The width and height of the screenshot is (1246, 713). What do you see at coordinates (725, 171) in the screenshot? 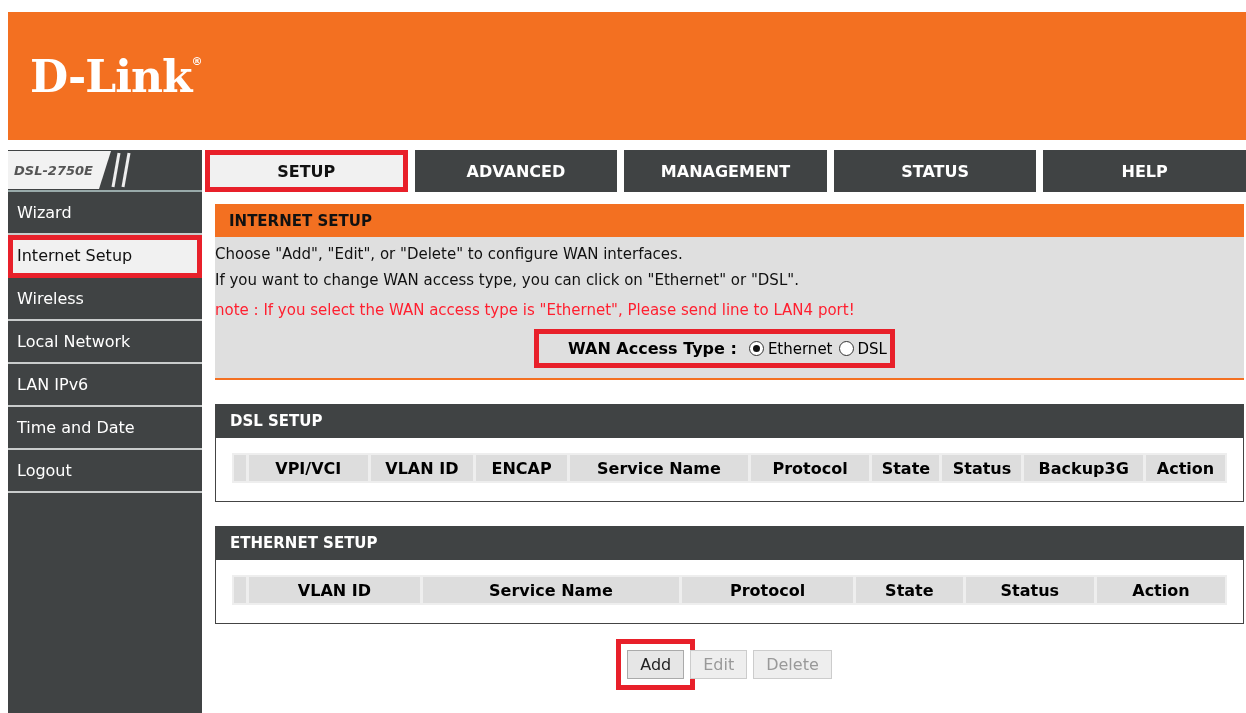
I see `nav-tab: MANAGEMENT` at bounding box center [725, 171].